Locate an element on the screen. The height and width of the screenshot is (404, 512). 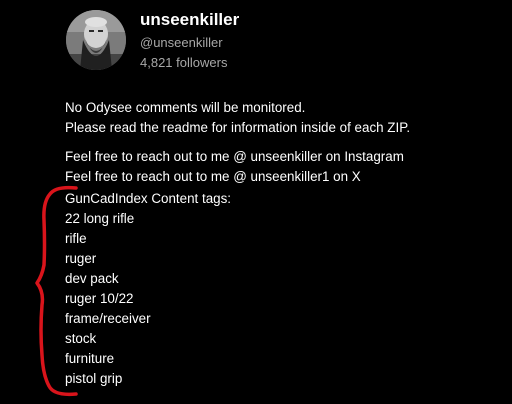
tags-heading: GunCadIndex Content tags: is located at coordinates (148, 198).